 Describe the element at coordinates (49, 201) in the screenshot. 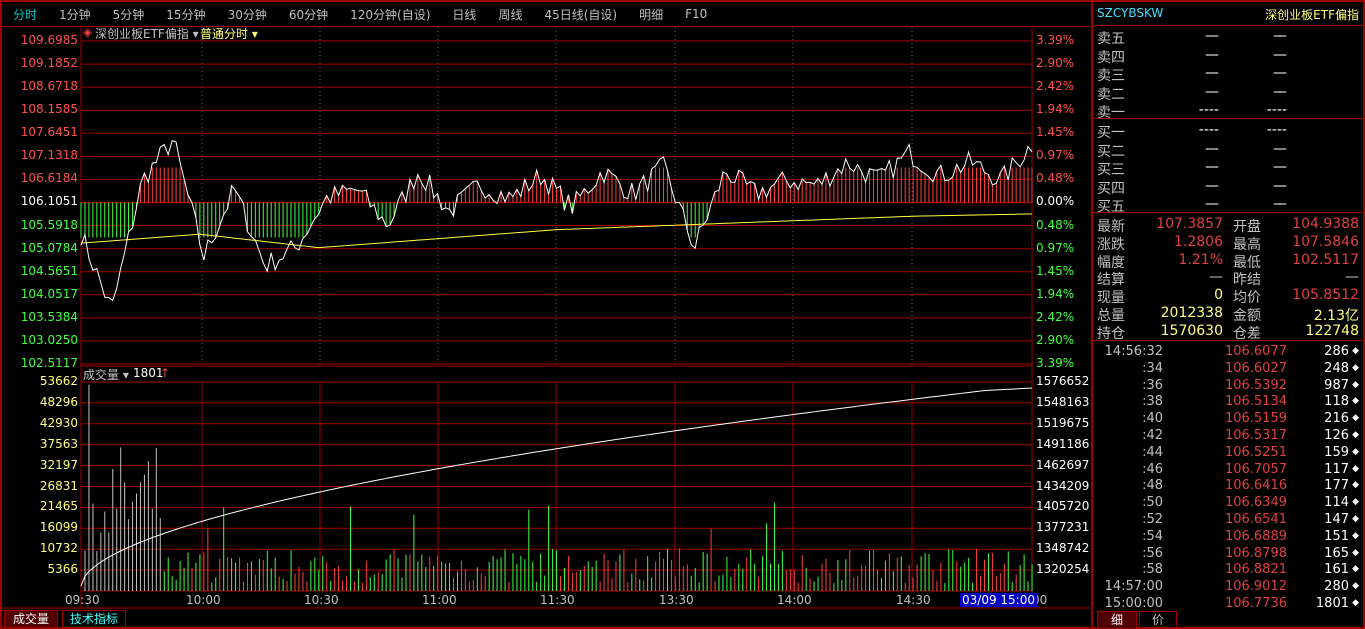

I see `price-axis-label: 106.1051` at that location.